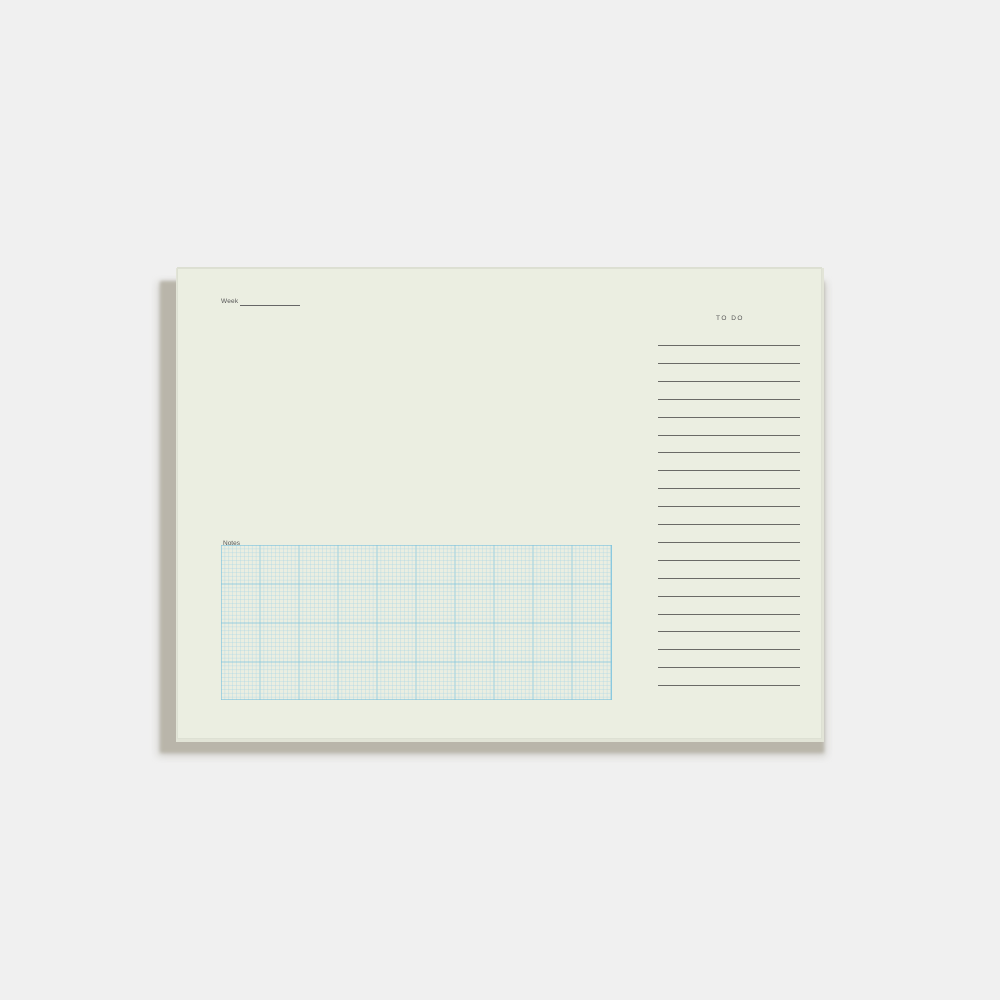  I want to click on notes-grid, so click(416, 622).